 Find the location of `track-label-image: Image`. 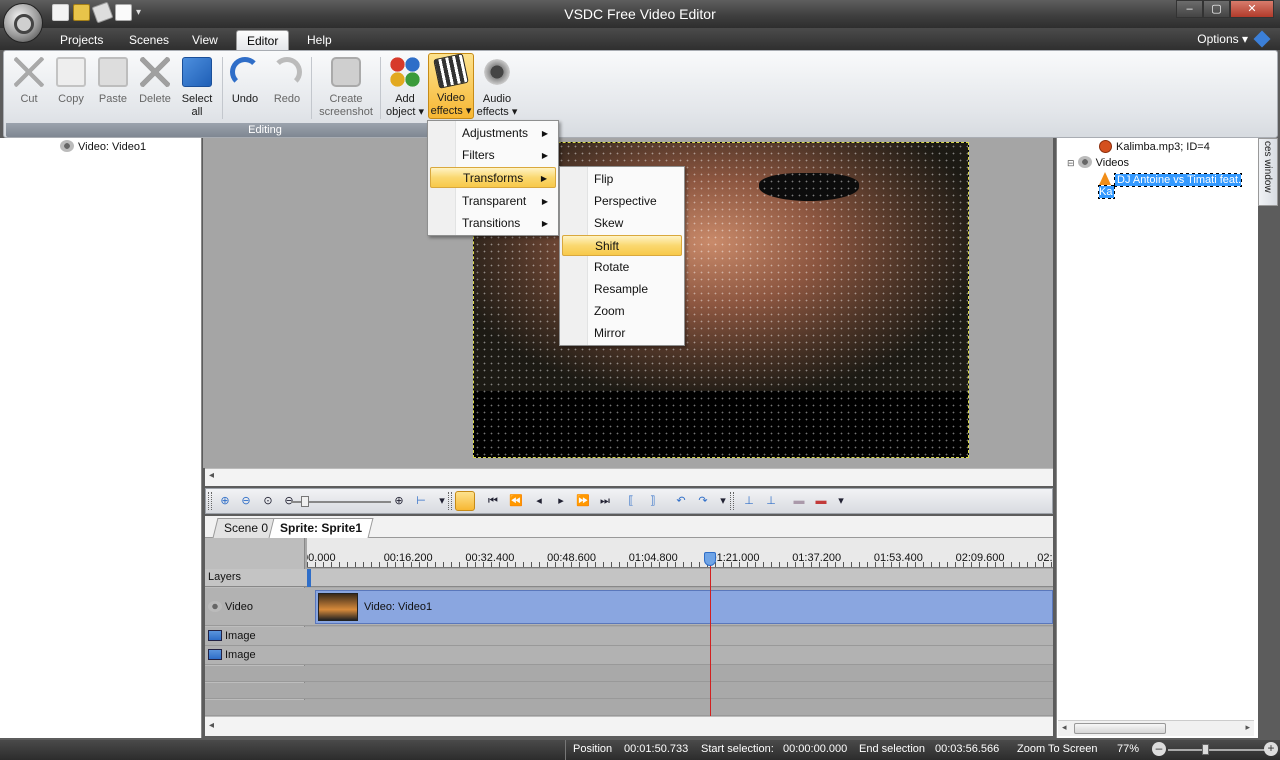

track-label-image: Image is located at coordinates (240, 636).